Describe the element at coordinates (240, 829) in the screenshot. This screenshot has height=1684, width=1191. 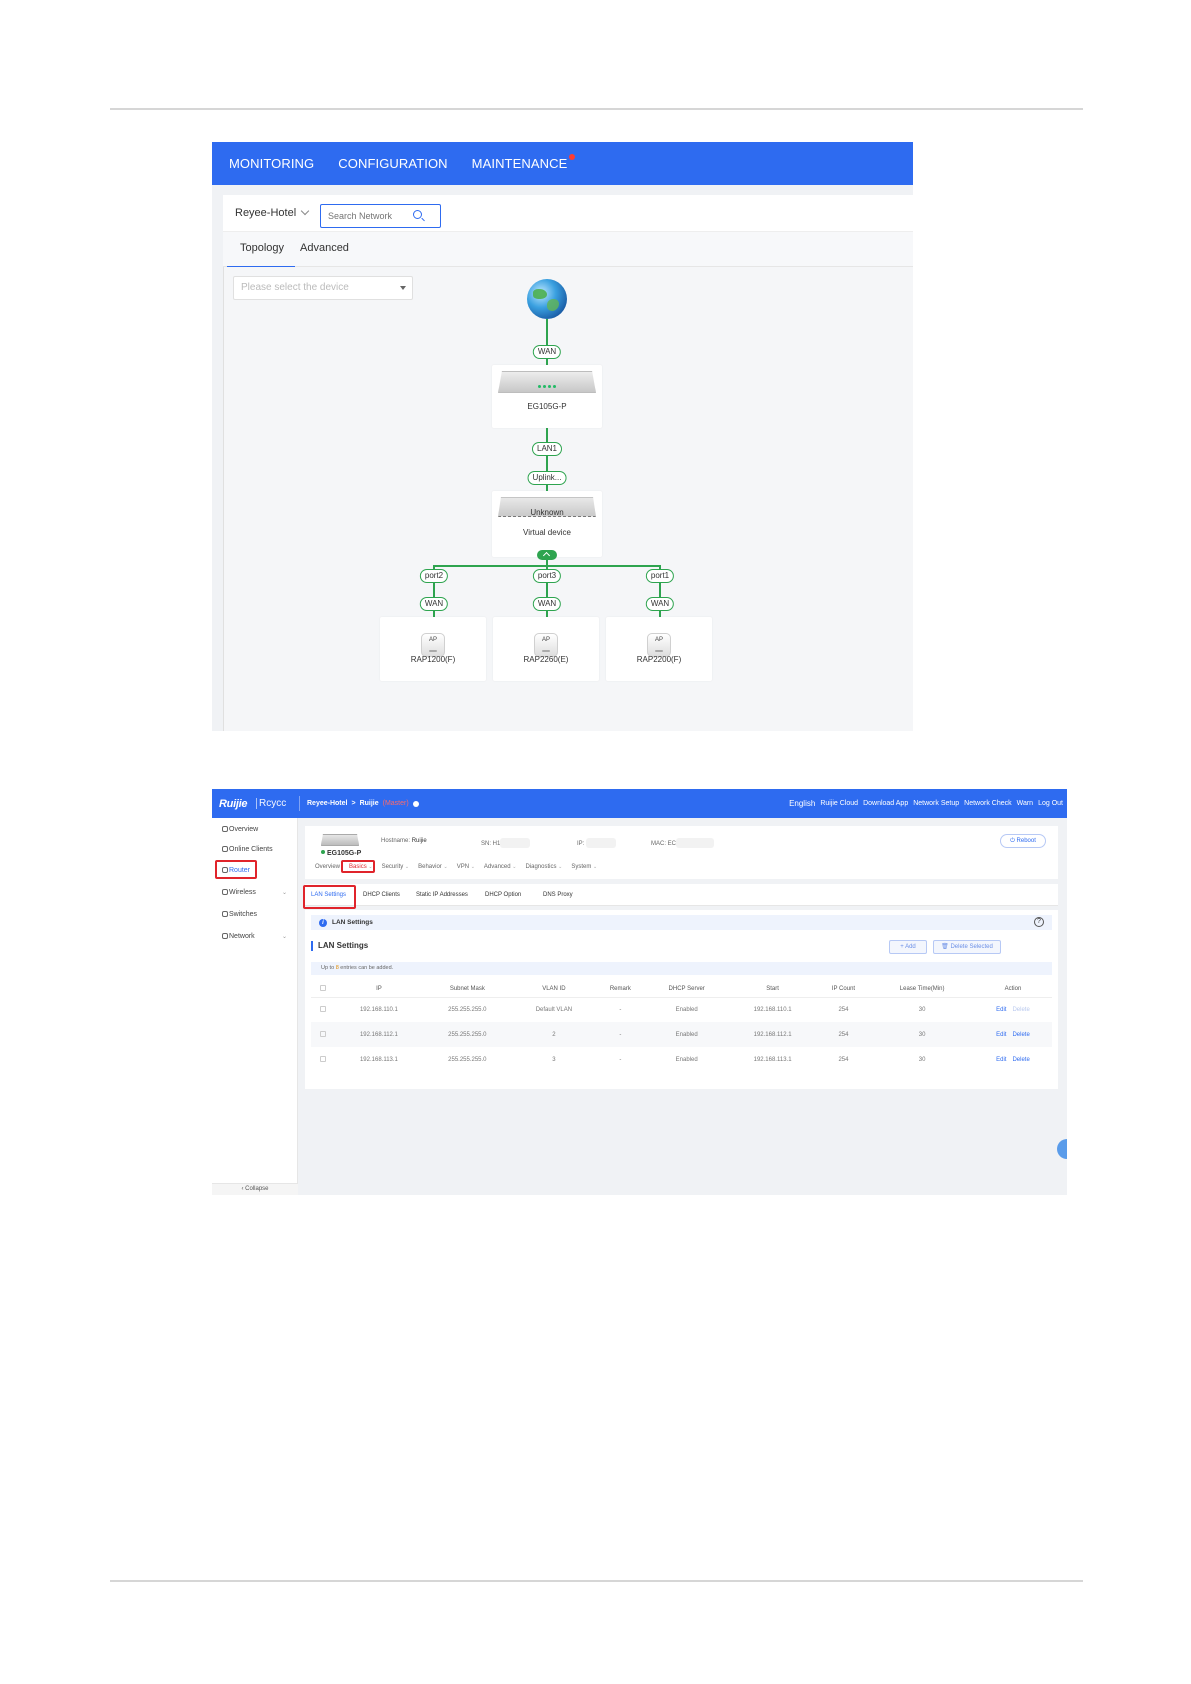
I see `sidebar-item-overview: Overview` at that location.